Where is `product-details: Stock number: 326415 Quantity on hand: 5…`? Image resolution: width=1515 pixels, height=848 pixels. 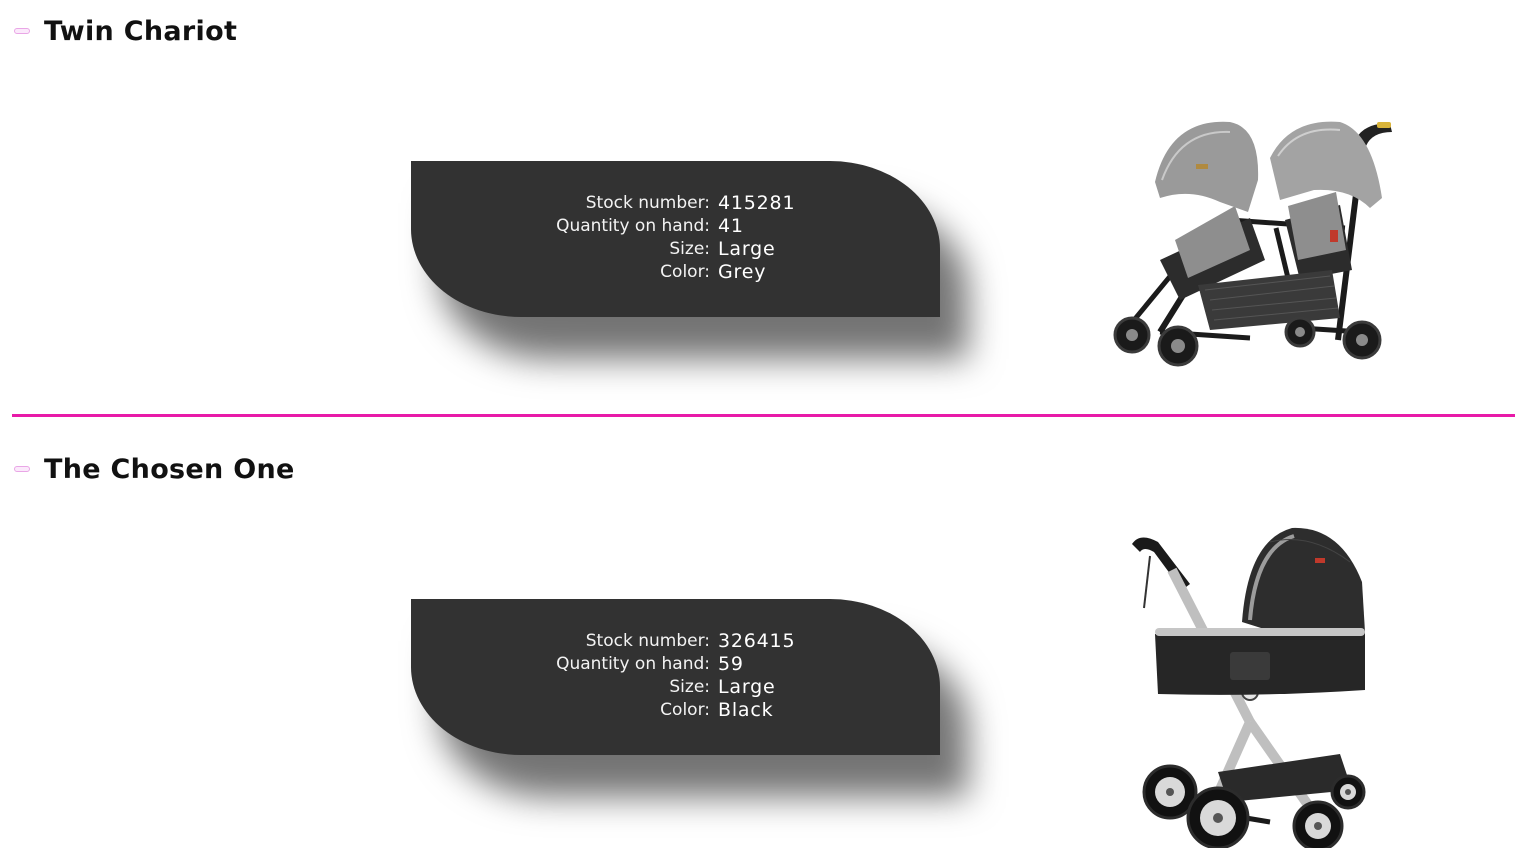 product-details: Stock number: 326415 Quantity on hand: 5… is located at coordinates (675, 675).